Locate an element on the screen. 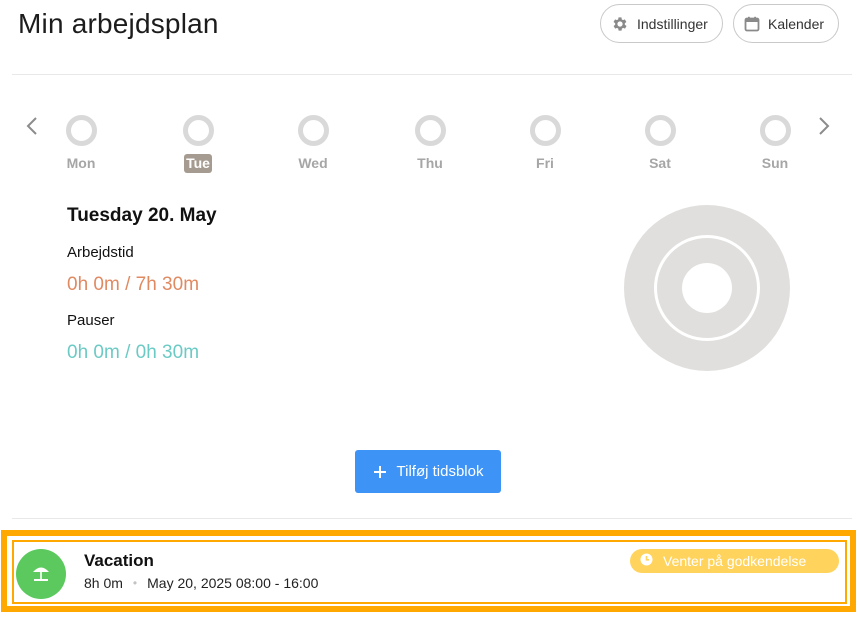 Image resolution: width=858 pixels, height=621 pixels. day-label: Mon is located at coordinates (81, 163).